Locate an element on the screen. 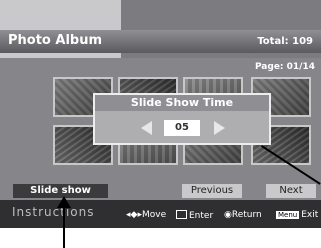 Image resolution: width=321 pixels, height=248 pixels. enter-label: Enter is located at coordinates (201, 216).